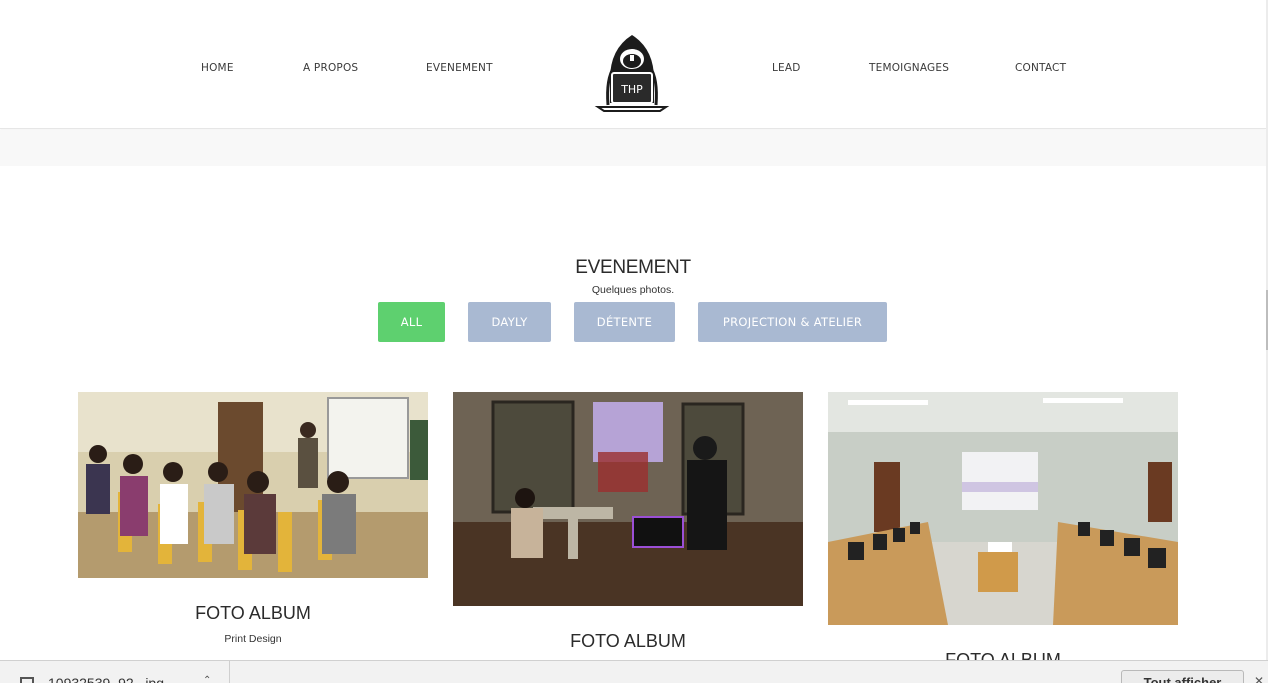 This screenshot has height=683, width=1268. What do you see at coordinates (115, 672) in the screenshot?
I see `download-item: 10932539_92...jpg ⌃` at bounding box center [115, 672].